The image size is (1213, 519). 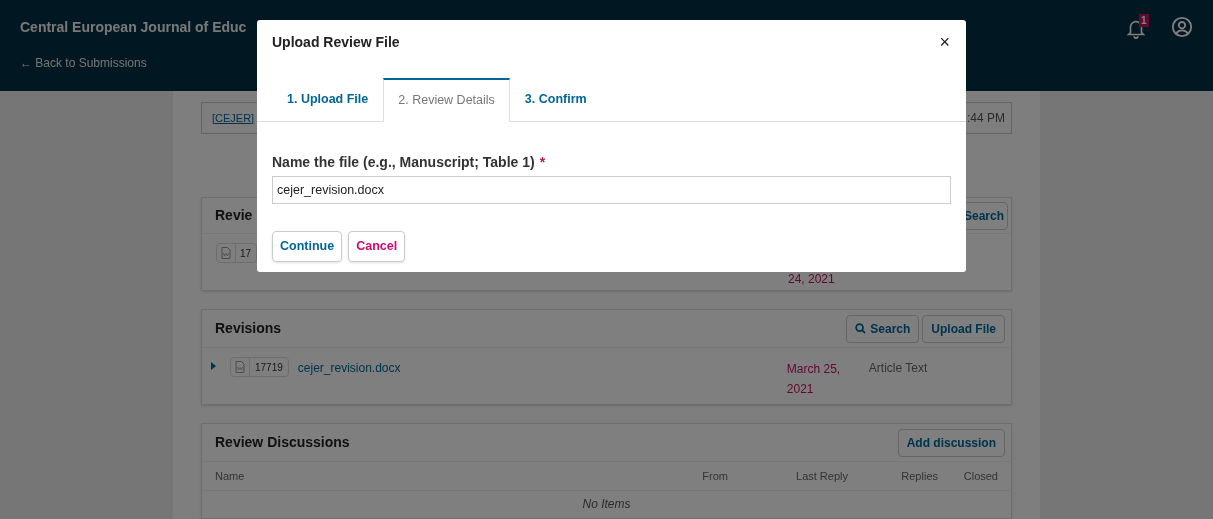 What do you see at coordinates (307, 246) in the screenshot?
I see `continue-button: Continue` at bounding box center [307, 246].